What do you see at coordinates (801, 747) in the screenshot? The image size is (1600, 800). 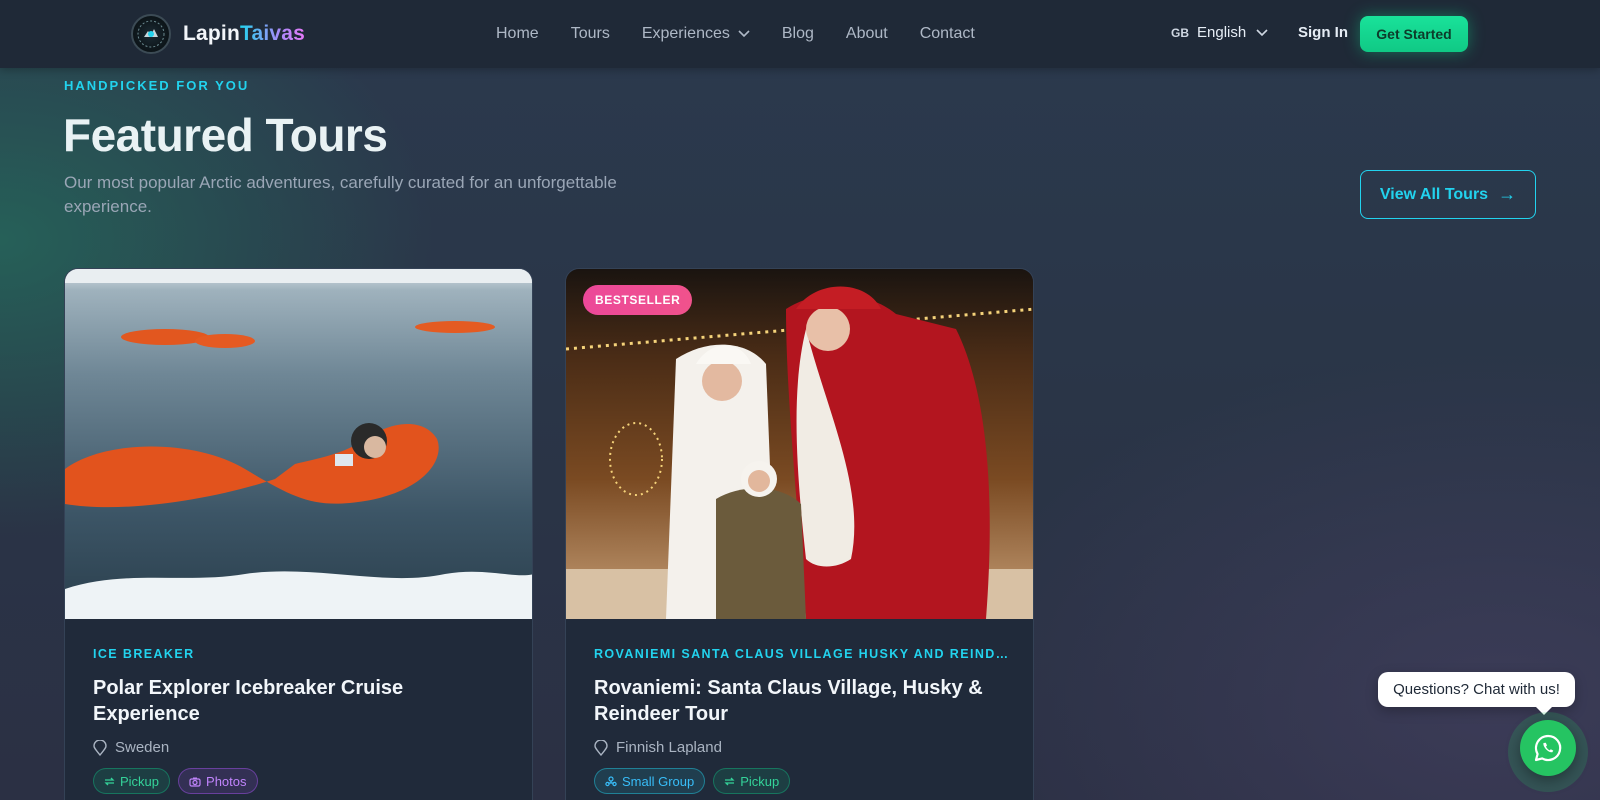 I see `tour-location: Finnish Lapland` at bounding box center [801, 747].